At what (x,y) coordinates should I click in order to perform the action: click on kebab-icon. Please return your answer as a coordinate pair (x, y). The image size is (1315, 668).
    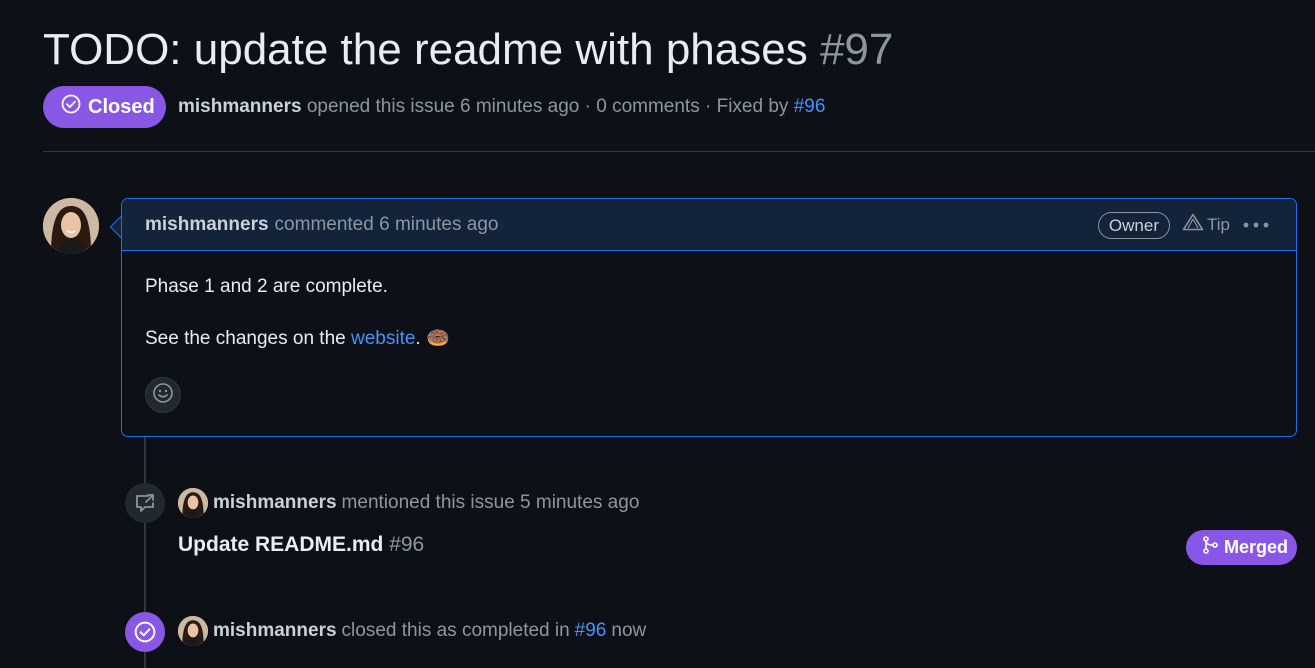
    Looking at the image, I should click on (1256, 225).